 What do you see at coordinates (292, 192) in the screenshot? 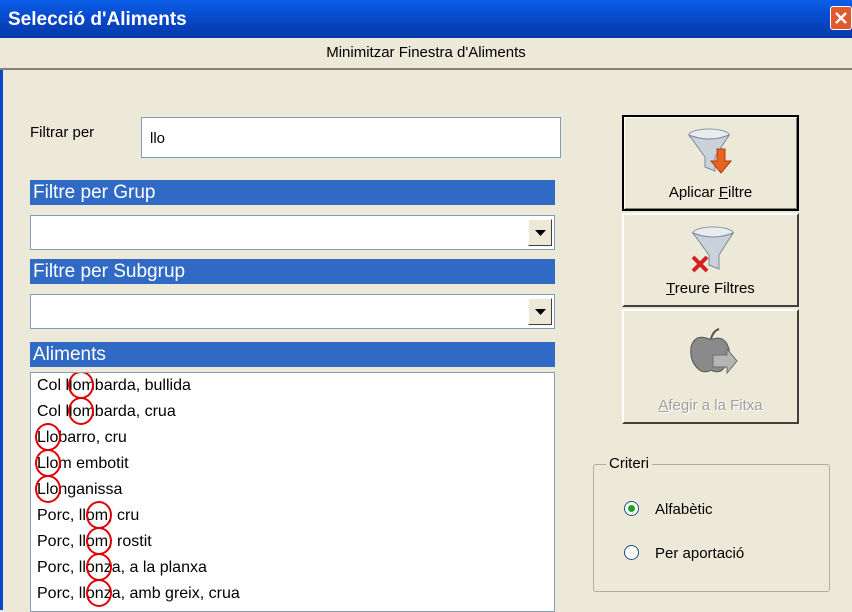
I see `group-filter-header: Filtre per Grup` at bounding box center [292, 192].